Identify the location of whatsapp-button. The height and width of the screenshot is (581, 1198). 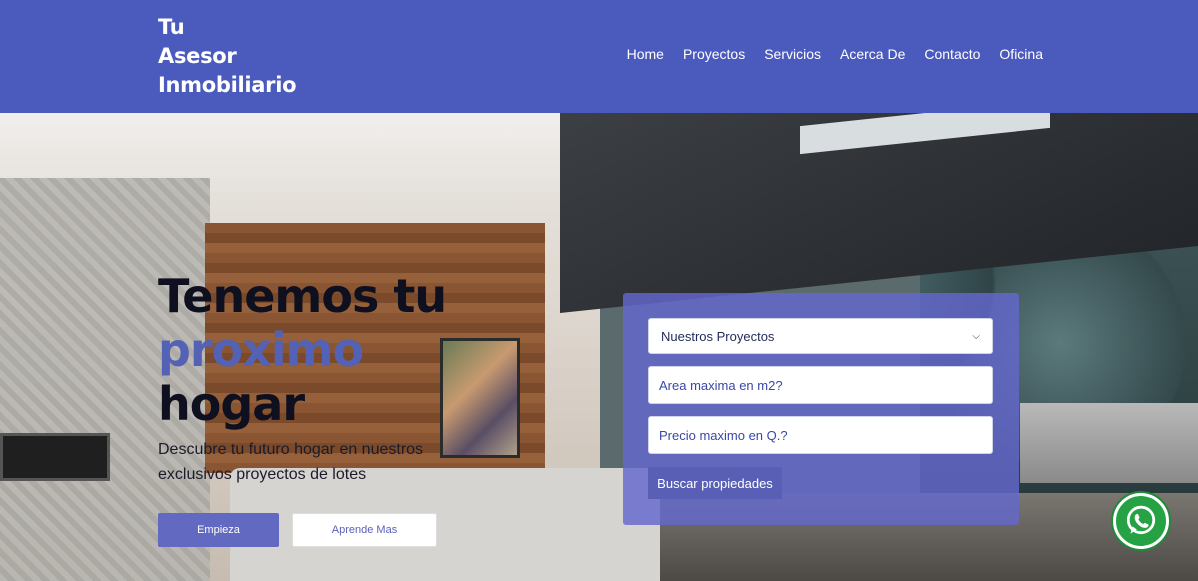
(1141, 521).